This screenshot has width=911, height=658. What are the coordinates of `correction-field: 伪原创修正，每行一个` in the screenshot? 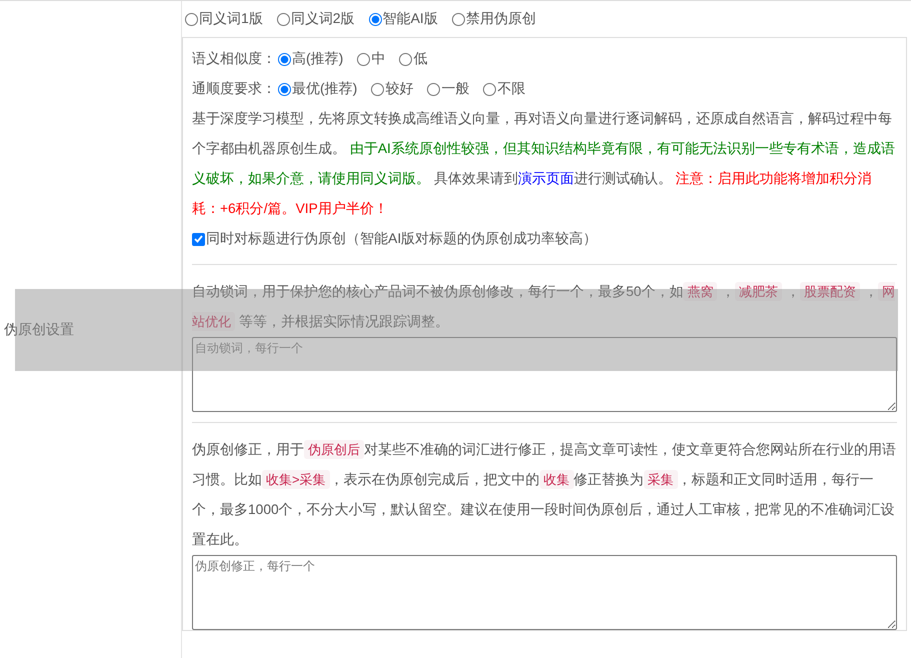 It's located at (544, 592).